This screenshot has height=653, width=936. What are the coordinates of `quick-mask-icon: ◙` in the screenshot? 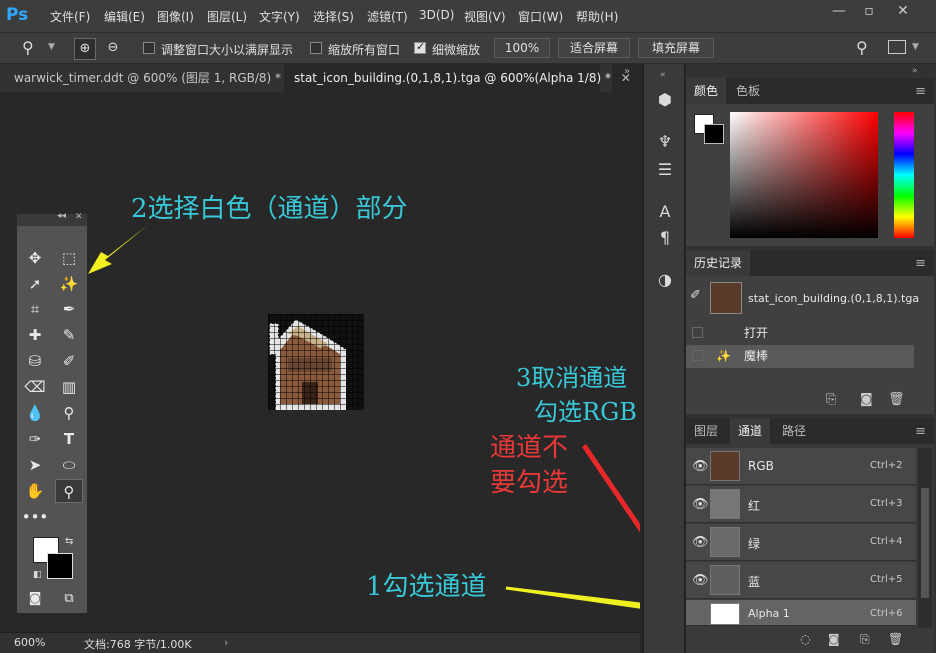 It's located at (35, 599).